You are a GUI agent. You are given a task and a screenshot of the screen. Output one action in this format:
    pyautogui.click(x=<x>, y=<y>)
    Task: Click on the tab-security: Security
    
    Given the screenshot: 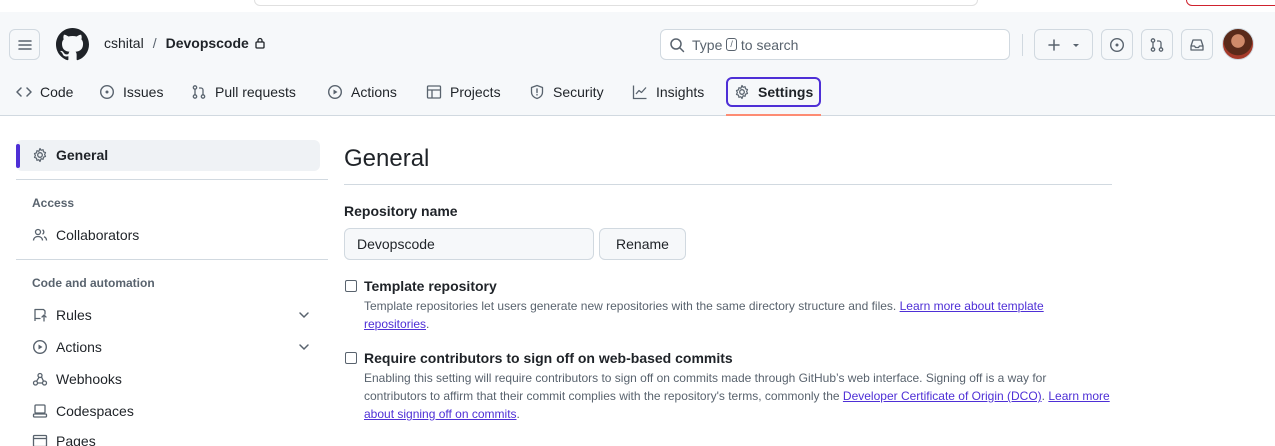 What is the action you would take?
    pyautogui.click(x=566, y=92)
    